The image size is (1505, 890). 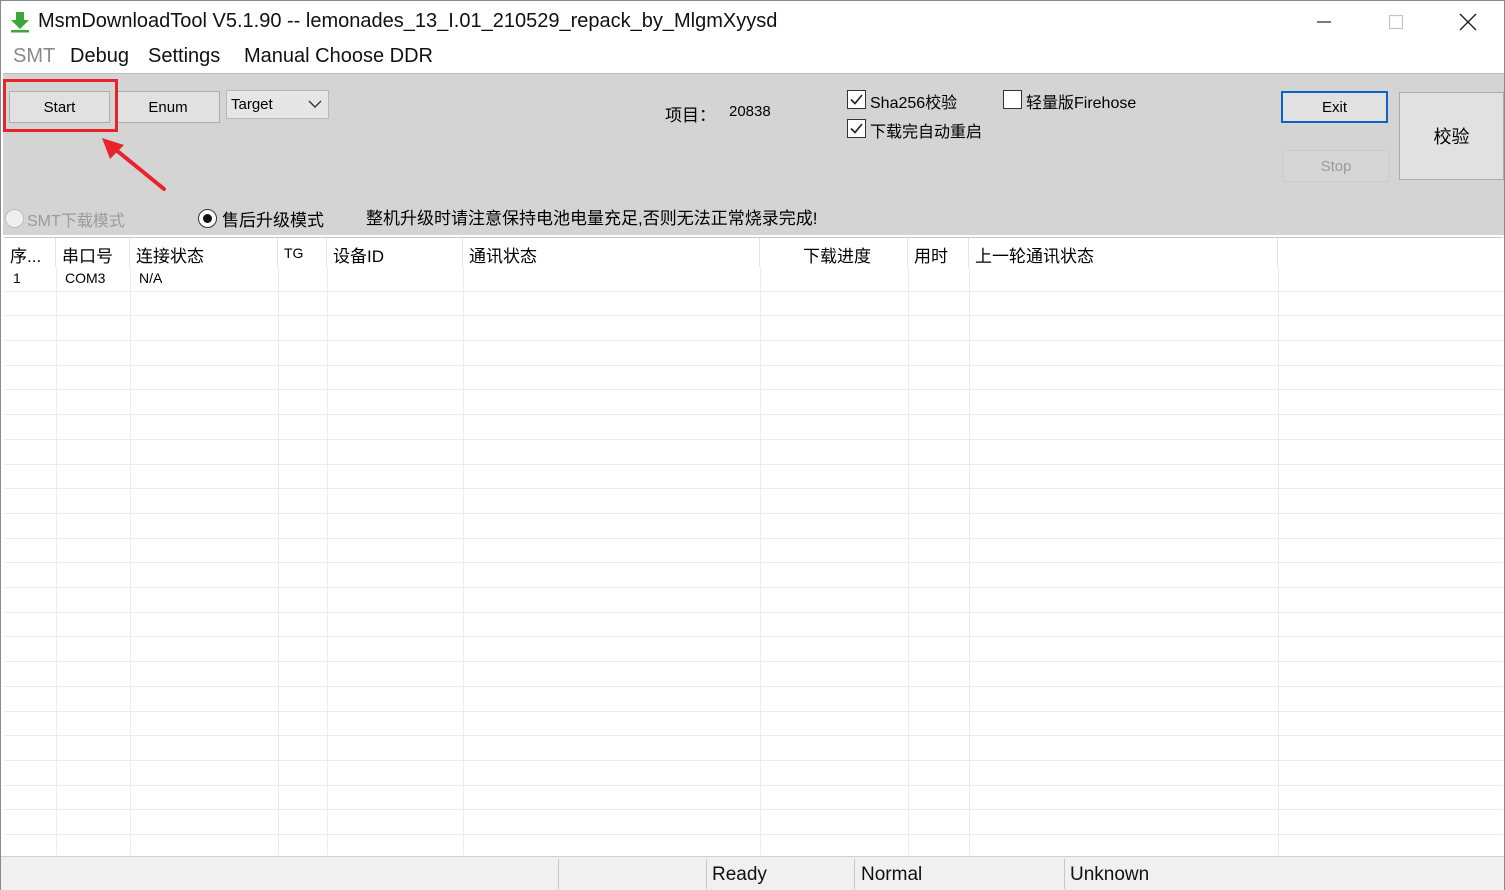 I want to click on column-download-progress: 下载进度, so click(x=834, y=252).